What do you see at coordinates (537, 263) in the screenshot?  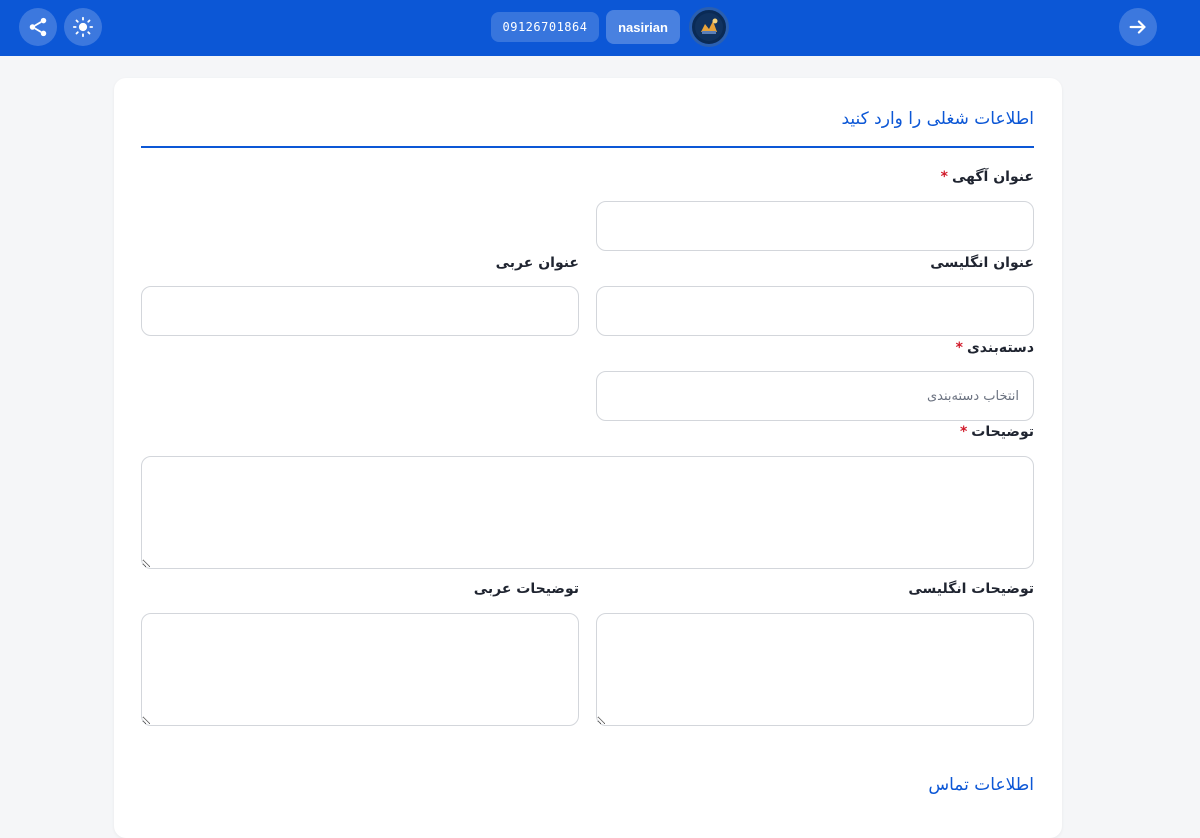 I see `title-ar-label: عنوان عربی` at bounding box center [537, 263].